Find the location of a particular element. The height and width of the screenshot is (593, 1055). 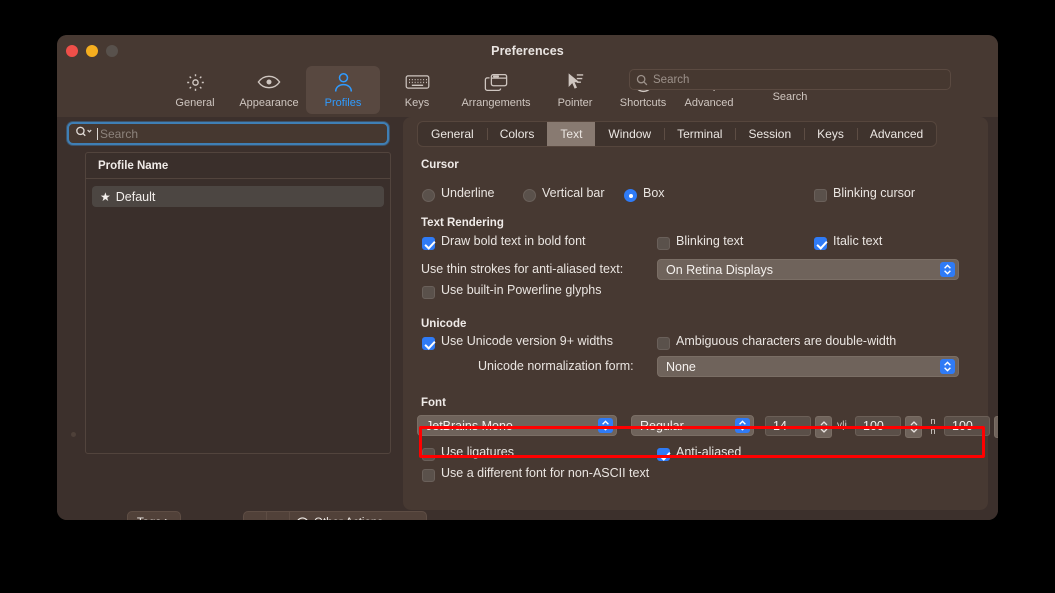

checkbox-draw-bold-text is located at coordinates (428, 243).